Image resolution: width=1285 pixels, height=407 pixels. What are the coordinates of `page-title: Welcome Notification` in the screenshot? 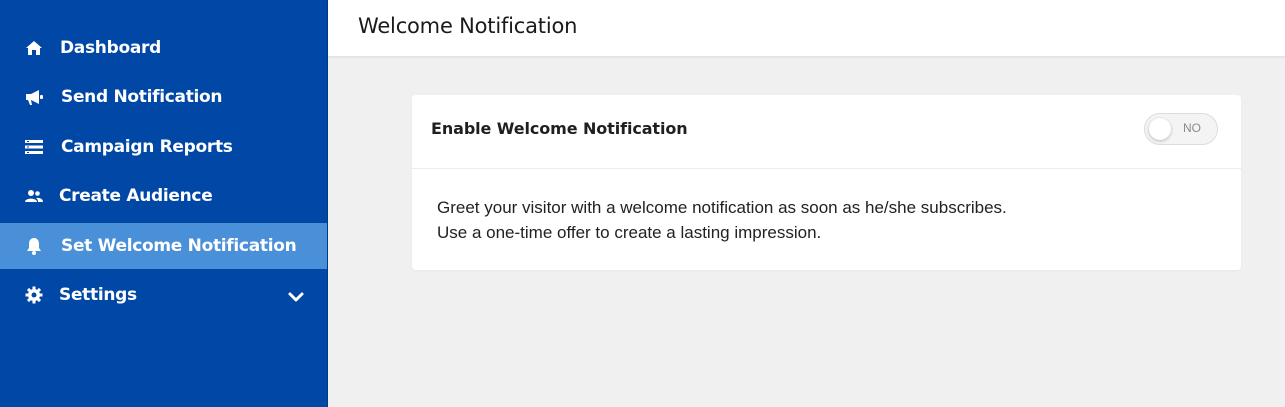 It's located at (468, 26).